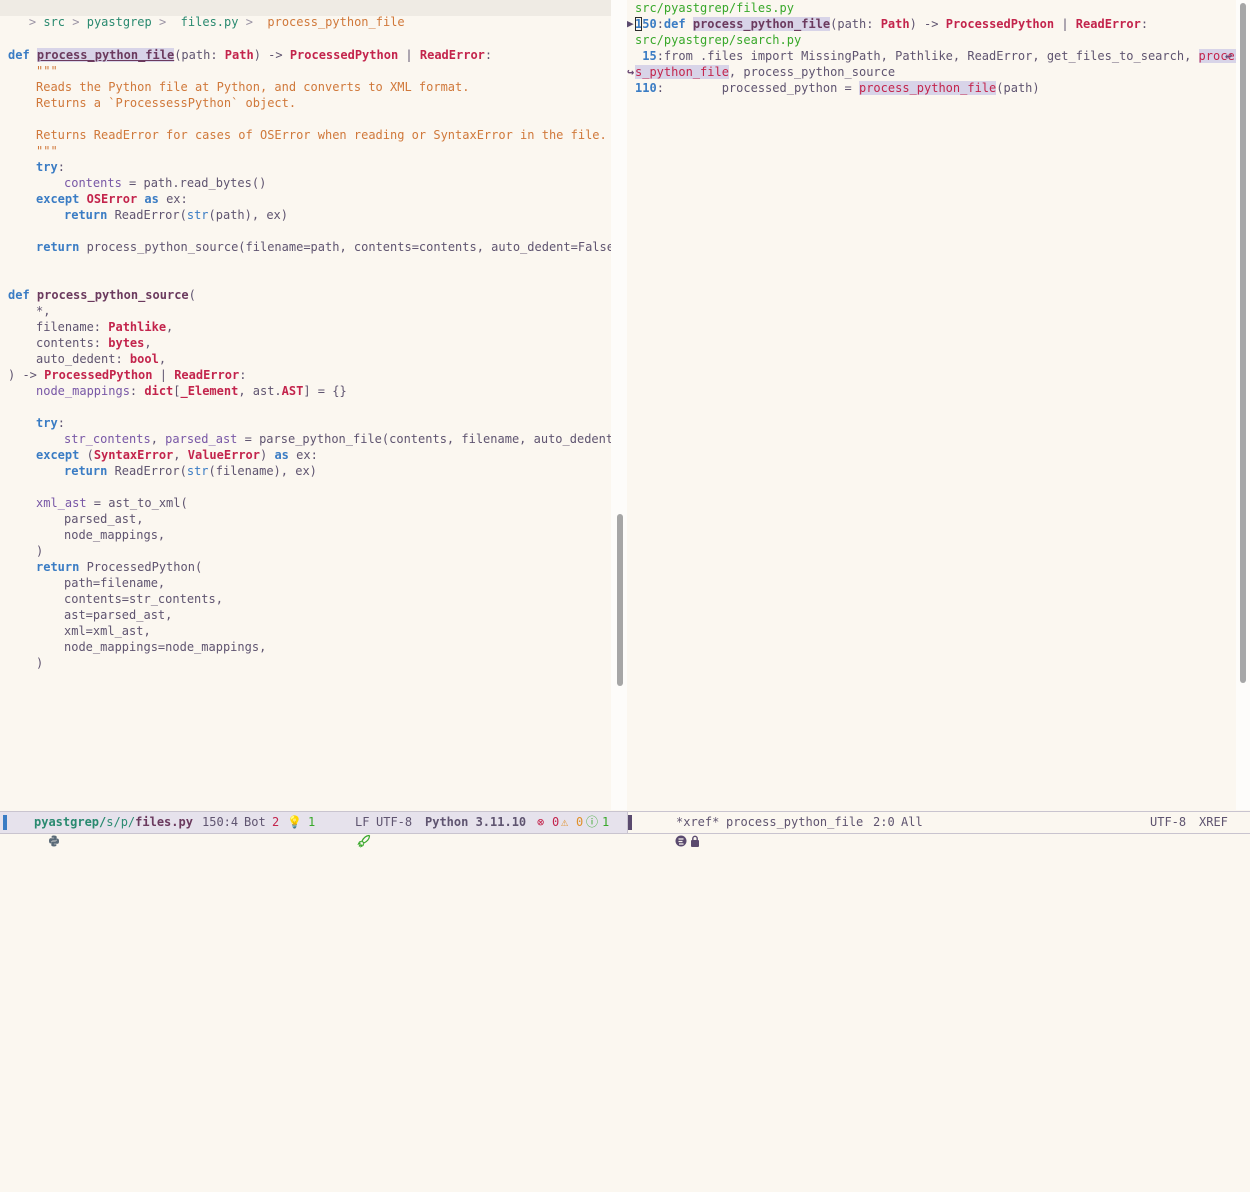 The height and width of the screenshot is (1192, 1250). I want to click on right-scrollbar-thumb, so click(1243, 343).